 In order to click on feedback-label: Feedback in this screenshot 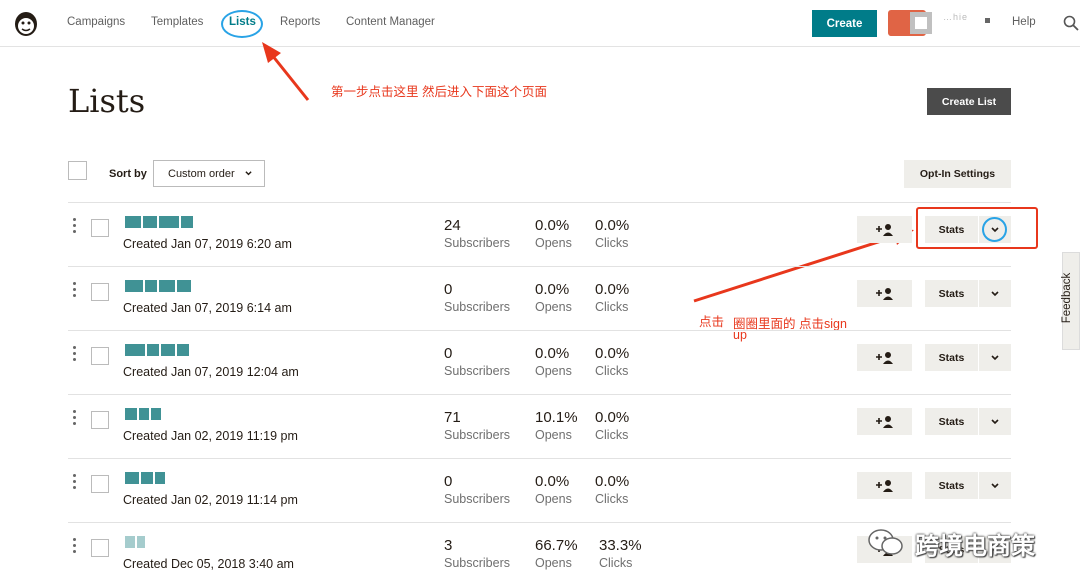, I will do `click(1067, 298)`.